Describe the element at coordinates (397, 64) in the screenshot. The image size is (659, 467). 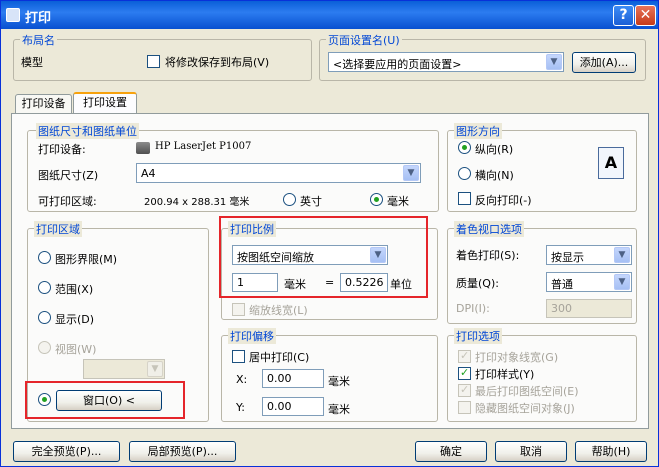
I see `page-setup-value: <选择要应用的页面设置>` at that location.